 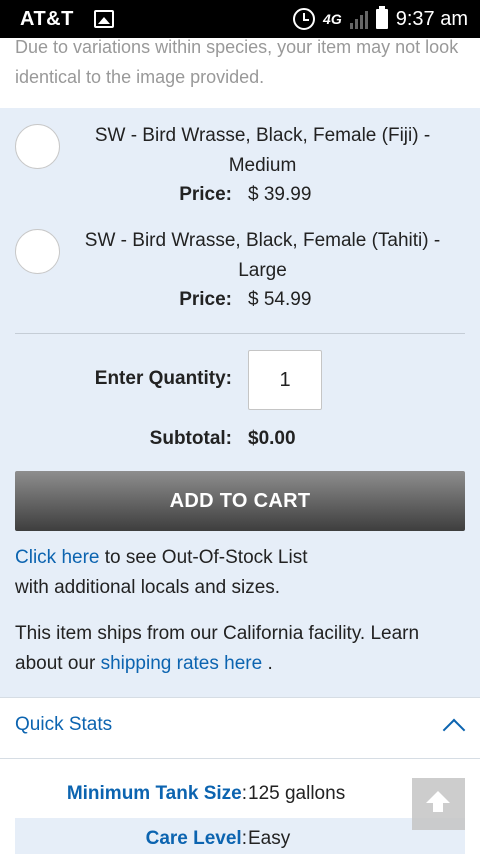 What do you see at coordinates (297, 793) in the screenshot?
I see `stat-value: 125 gallons` at bounding box center [297, 793].